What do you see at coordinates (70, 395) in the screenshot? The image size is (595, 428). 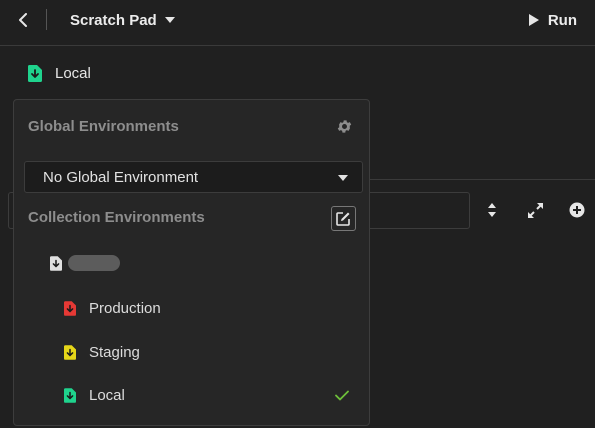 I see `local-file-icon` at bounding box center [70, 395].